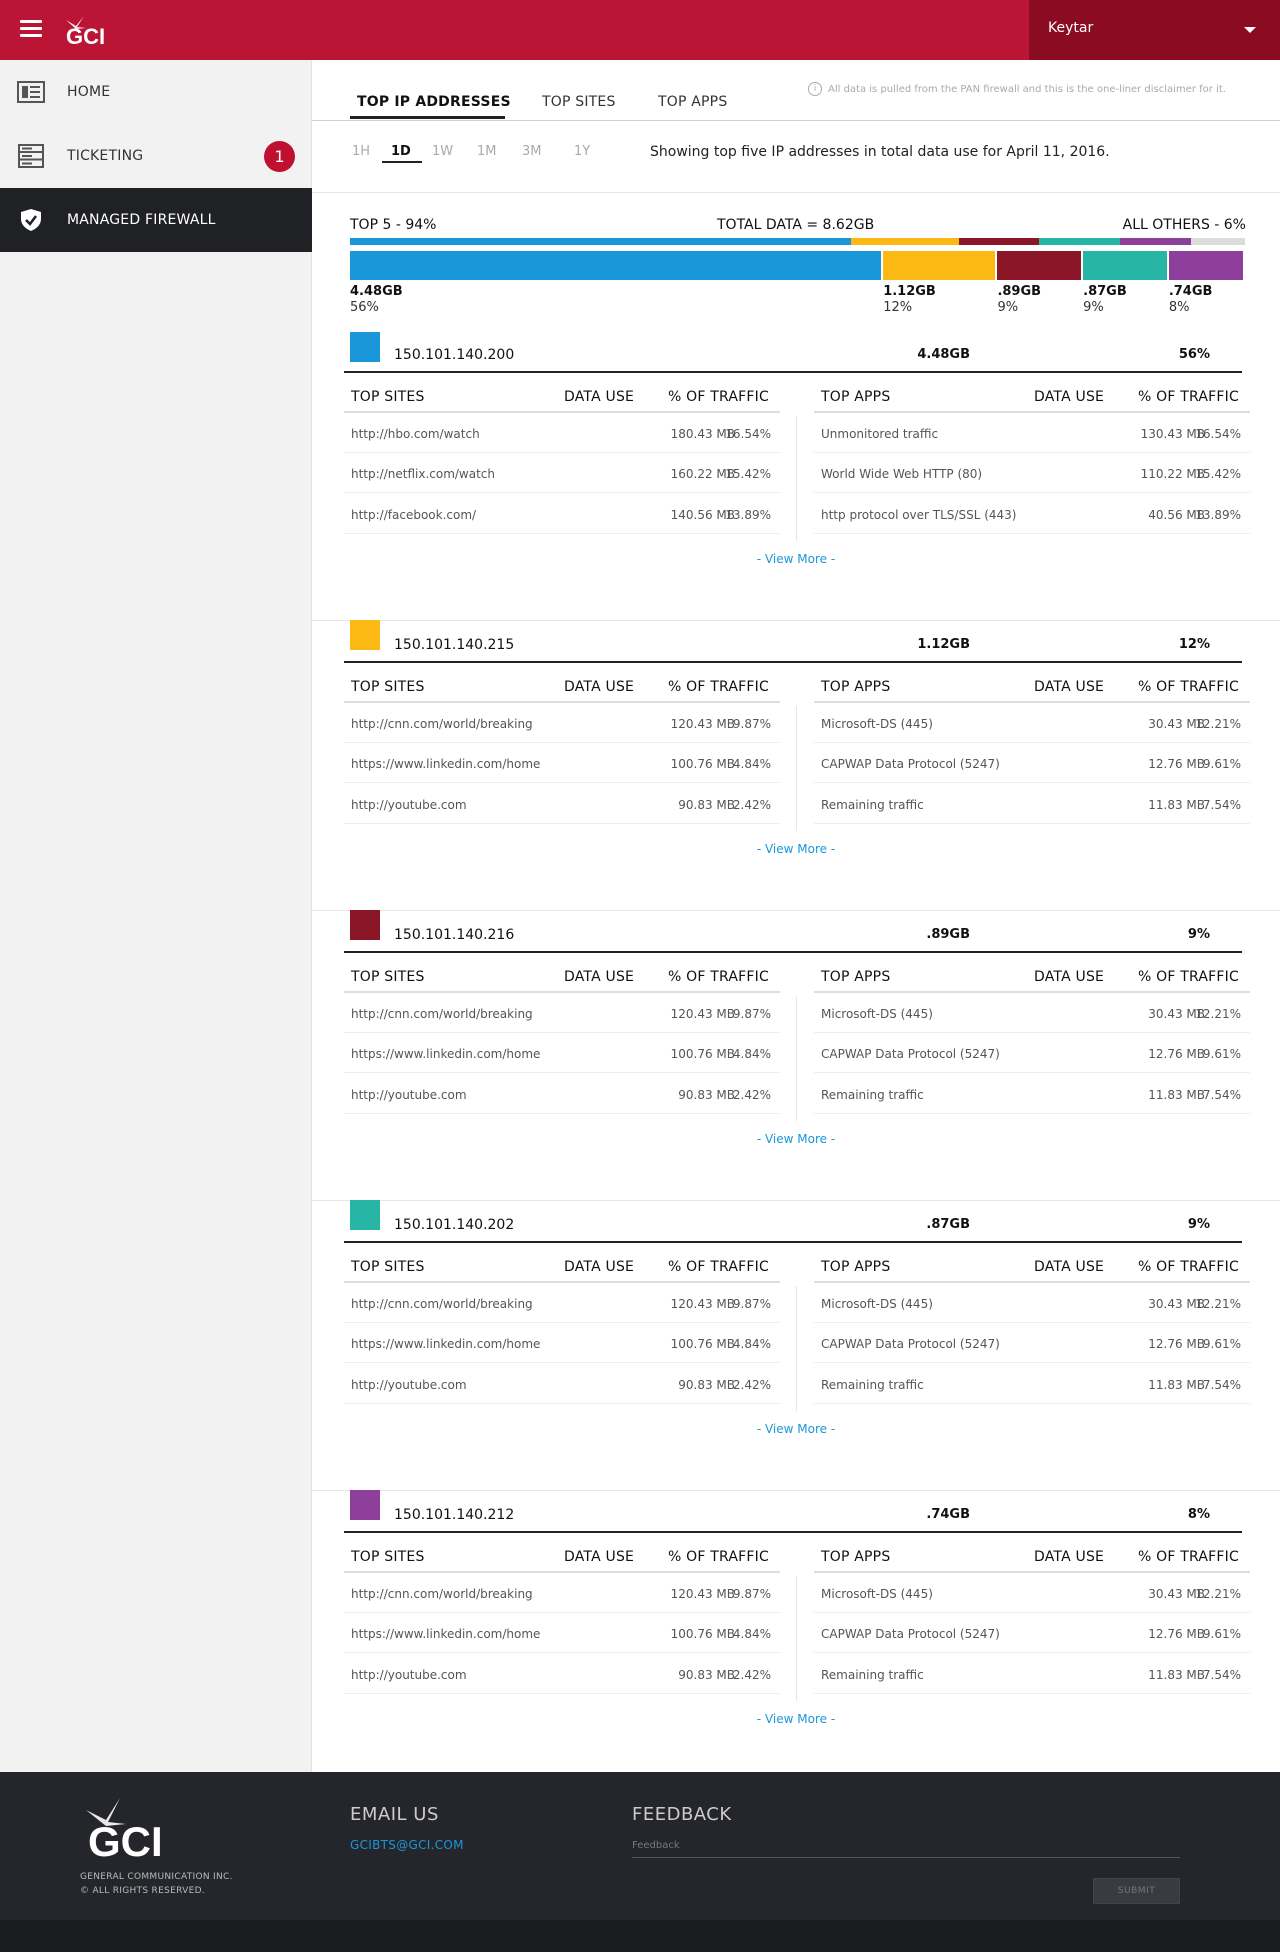 The height and width of the screenshot is (1952, 1280). I want to click on range-1d: 1D, so click(401, 151).